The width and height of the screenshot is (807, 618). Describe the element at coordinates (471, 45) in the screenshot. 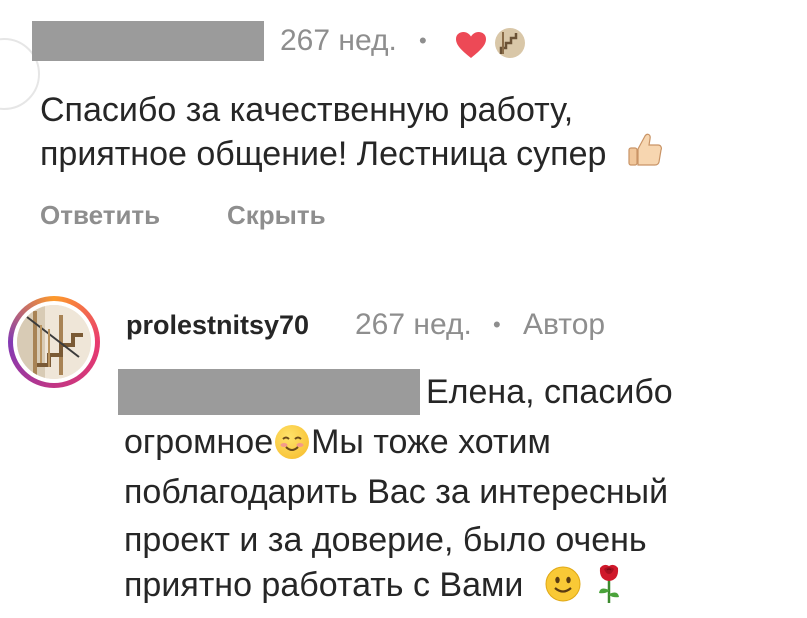

I see `author-liked-heart-icon` at that location.